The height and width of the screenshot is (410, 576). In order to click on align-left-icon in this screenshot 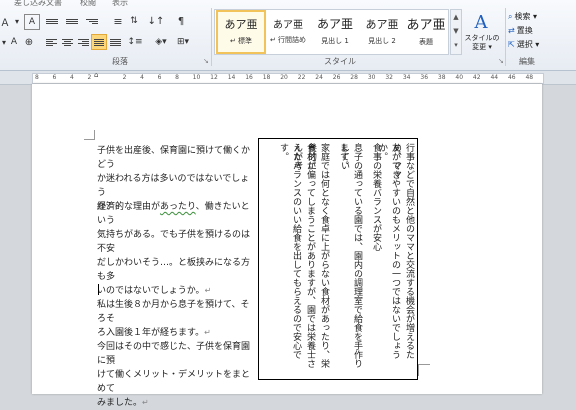, I will do `click(51, 42)`.